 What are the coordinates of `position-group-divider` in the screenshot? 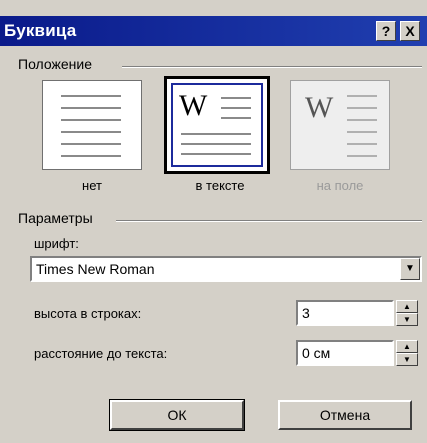 It's located at (272, 67).